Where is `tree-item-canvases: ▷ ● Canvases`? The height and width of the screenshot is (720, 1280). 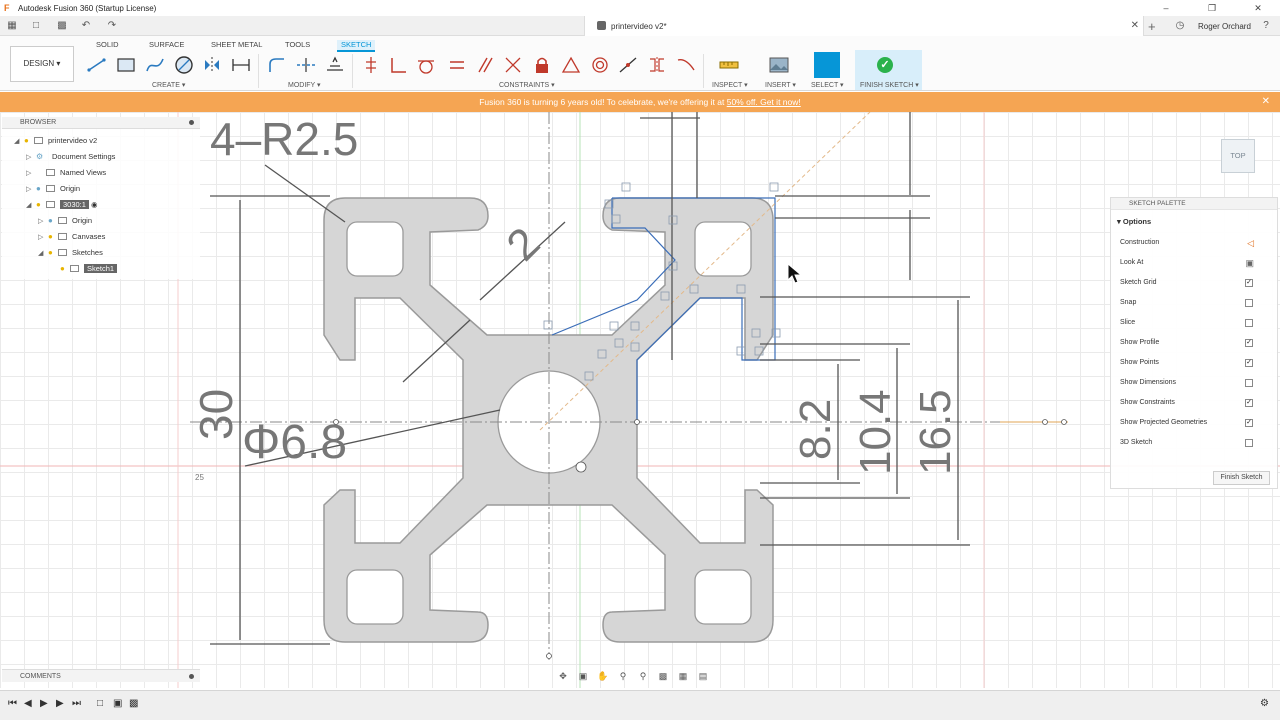 tree-item-canvases: ▷ ● Canvases is located at coordinates (71, 237).